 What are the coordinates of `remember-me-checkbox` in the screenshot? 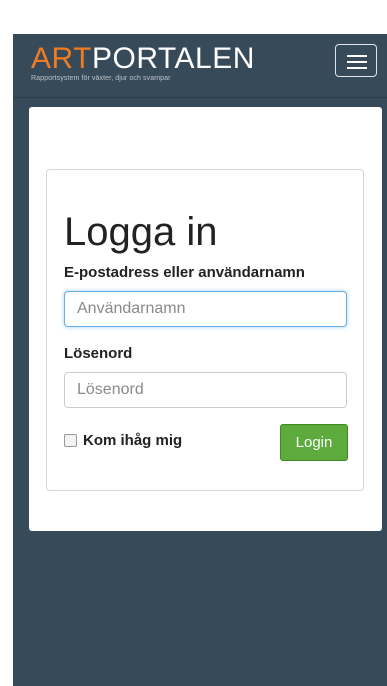 It's located at (70, 440).